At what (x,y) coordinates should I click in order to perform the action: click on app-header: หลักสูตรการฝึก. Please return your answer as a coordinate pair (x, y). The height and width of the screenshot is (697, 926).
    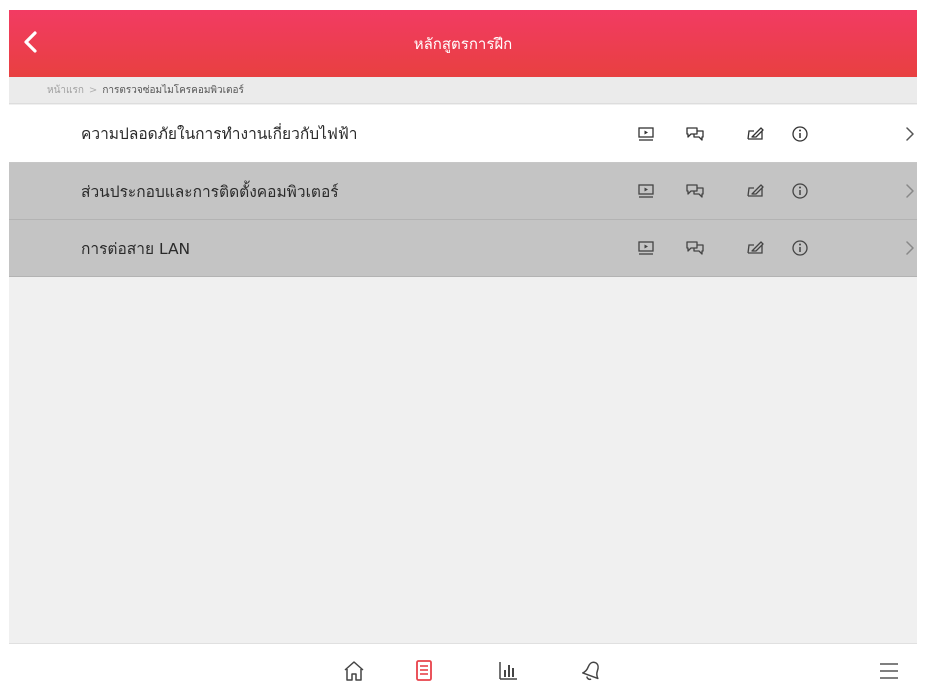
    Looking at the image, I should click on (463, 43).